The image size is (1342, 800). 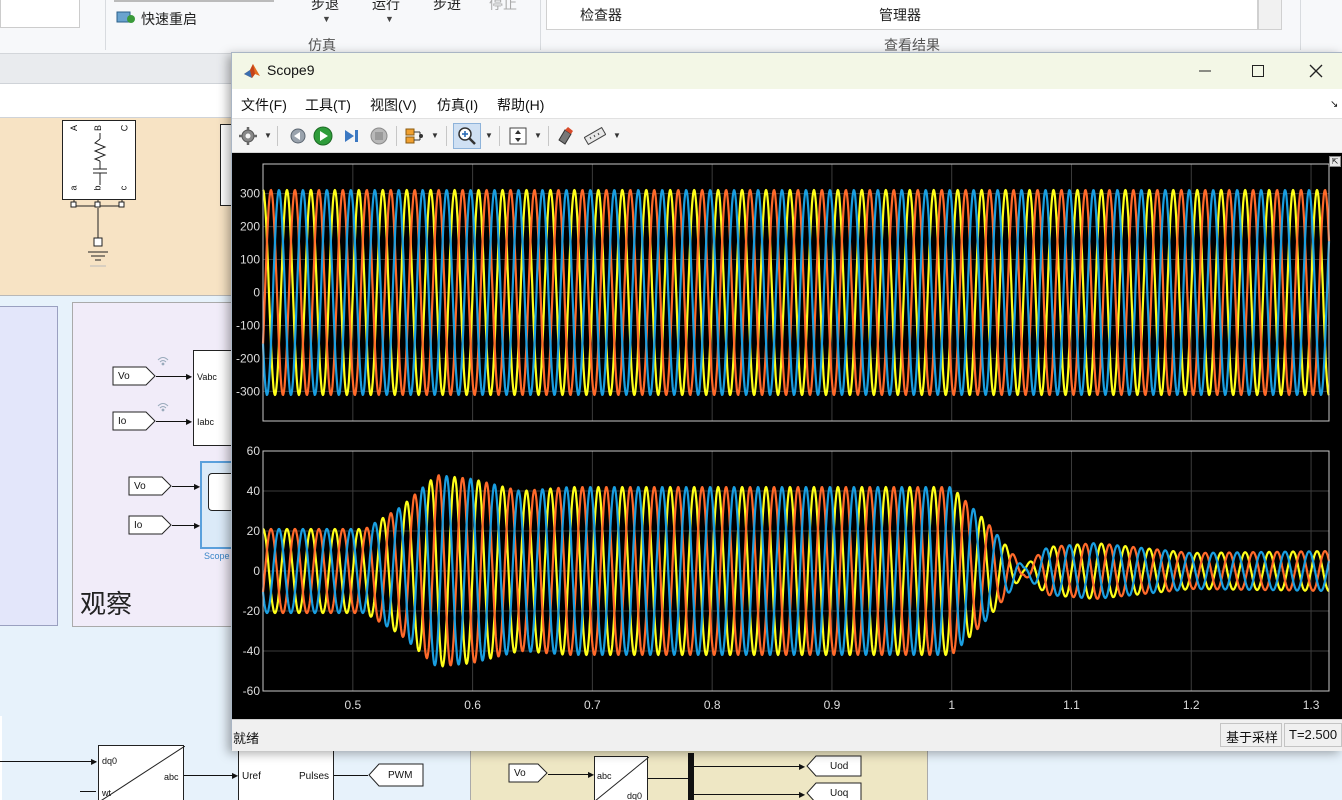 What do you see at coordinates (323, 136) in the screenshot?
I see `run-icon` at bounding box center [323, 136].